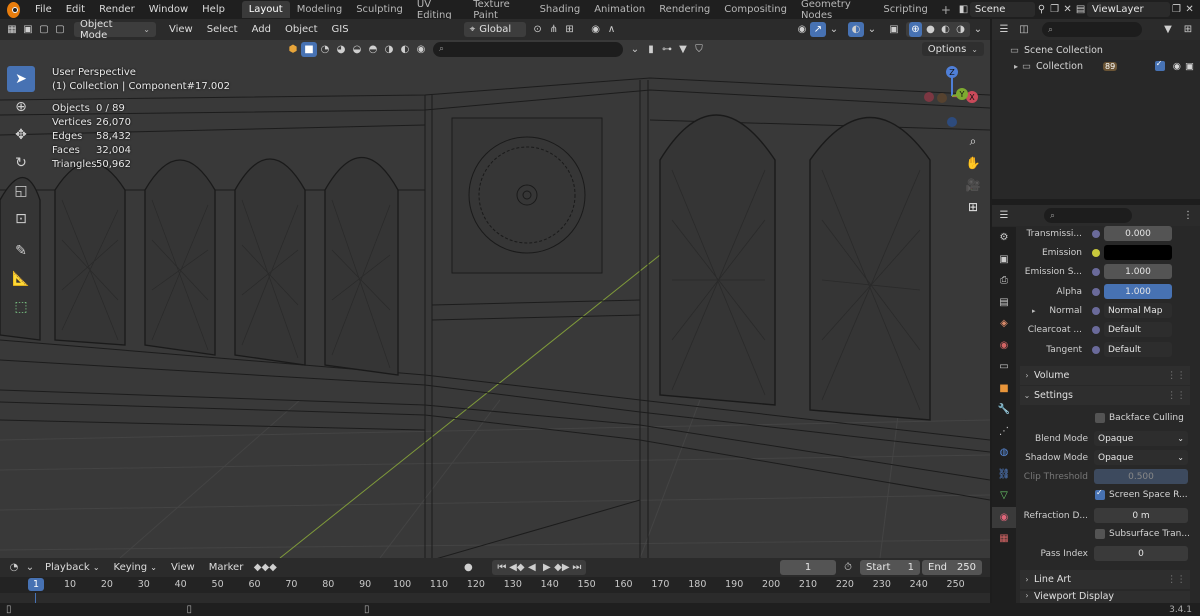 This screenshot has width=1200, height=616. What do you see at coordinates (1189, 9) in the screenshot?
I see `close-view-layer-icon: ✕` at bounding box center [1189, 9].